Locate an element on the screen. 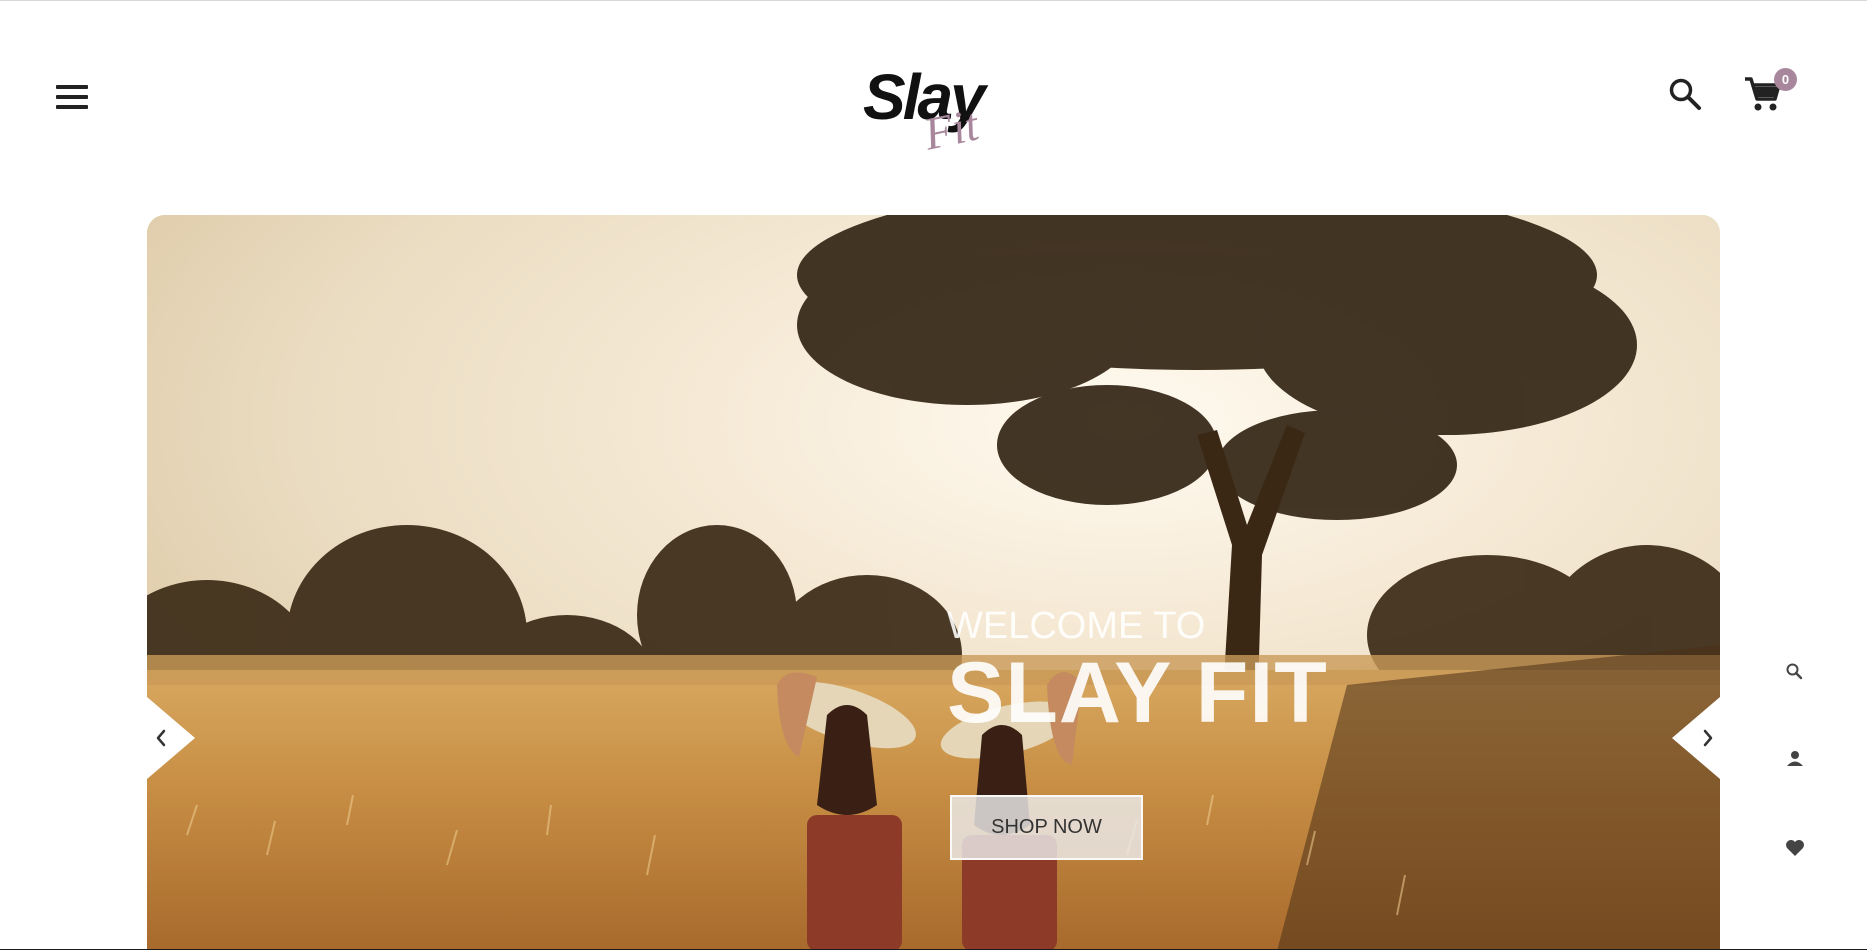 This screenshot has height=950, width=1867. shop-now-button: SHOP NOW is located at coordinates (1046, 827).